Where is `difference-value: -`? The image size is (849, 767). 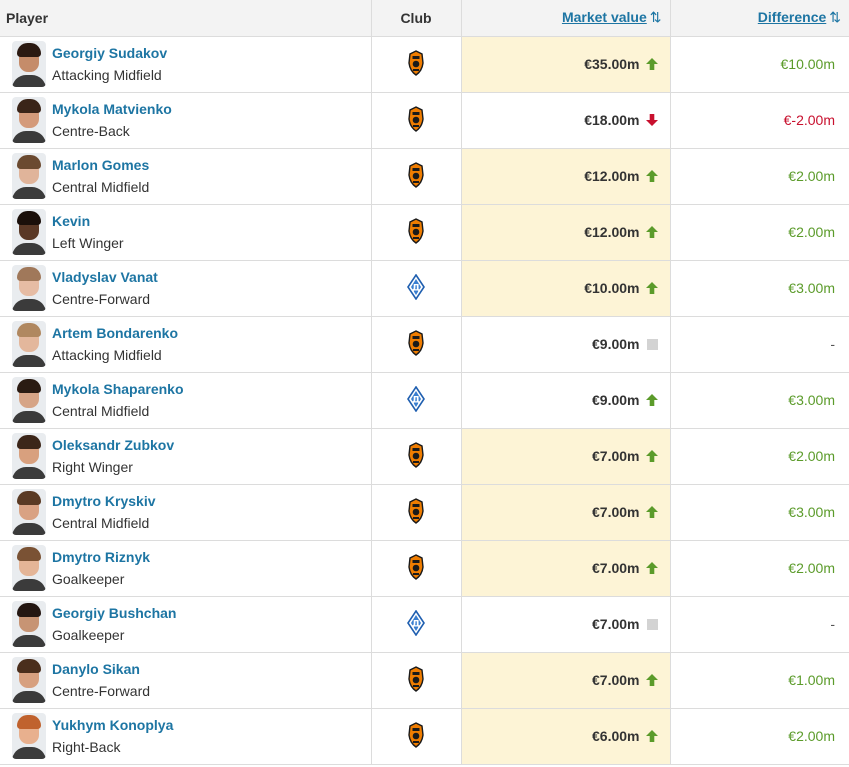 difference-value: - is located at coordinates (832, 624).